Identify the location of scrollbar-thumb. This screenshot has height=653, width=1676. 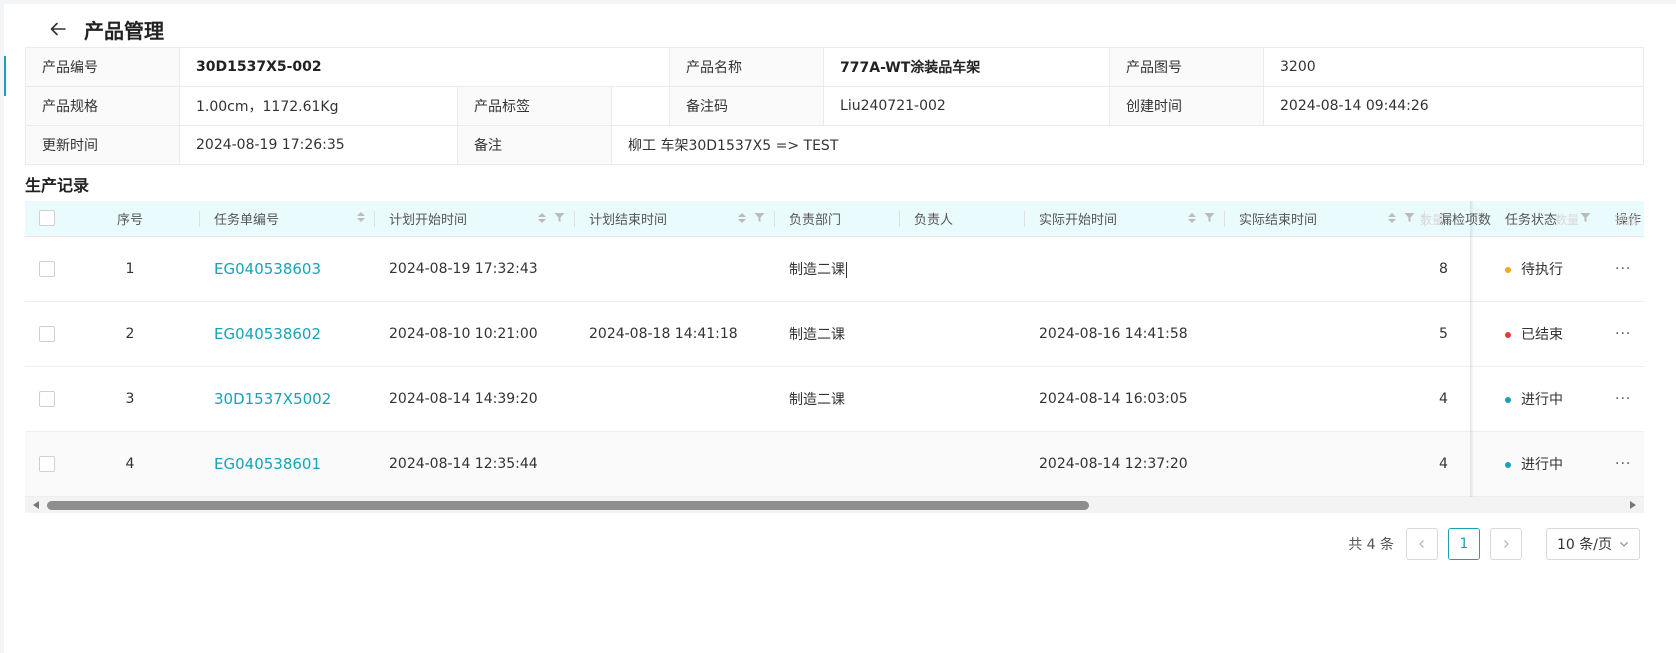
(568, 505).